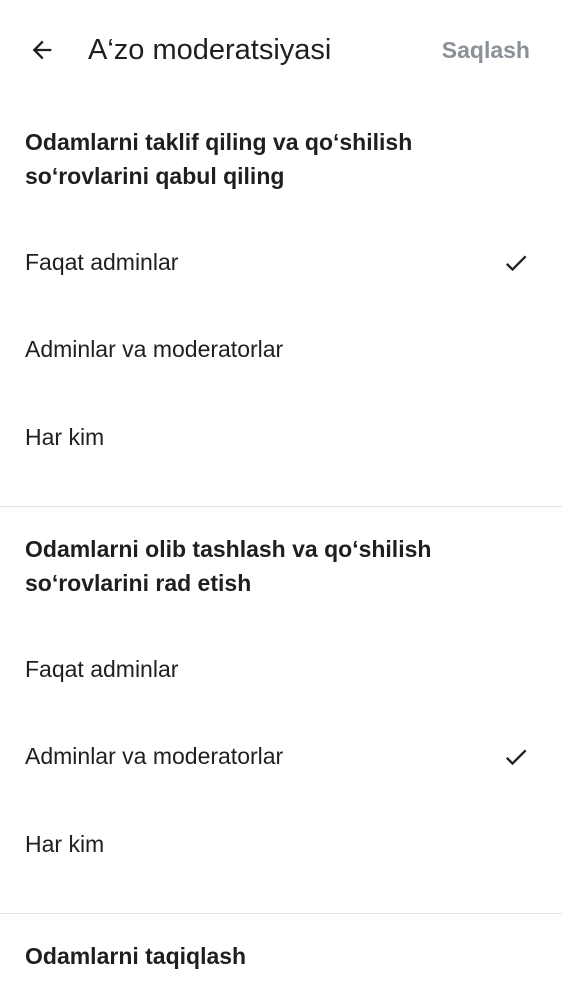  What do you see at coordinates (486, 50) in the screenshot?
I see `save-button: Saqlash` at bounding box center [486, 50].